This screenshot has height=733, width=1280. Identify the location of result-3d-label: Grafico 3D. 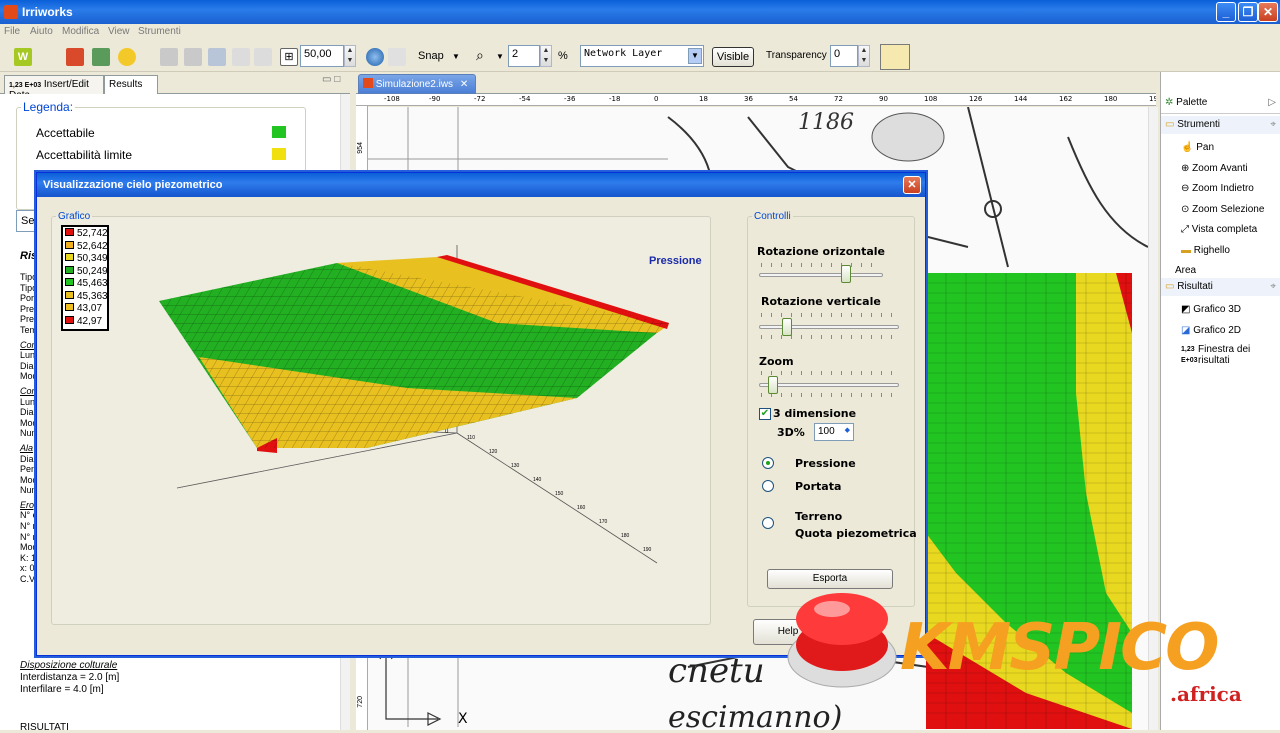
(1217, 309).